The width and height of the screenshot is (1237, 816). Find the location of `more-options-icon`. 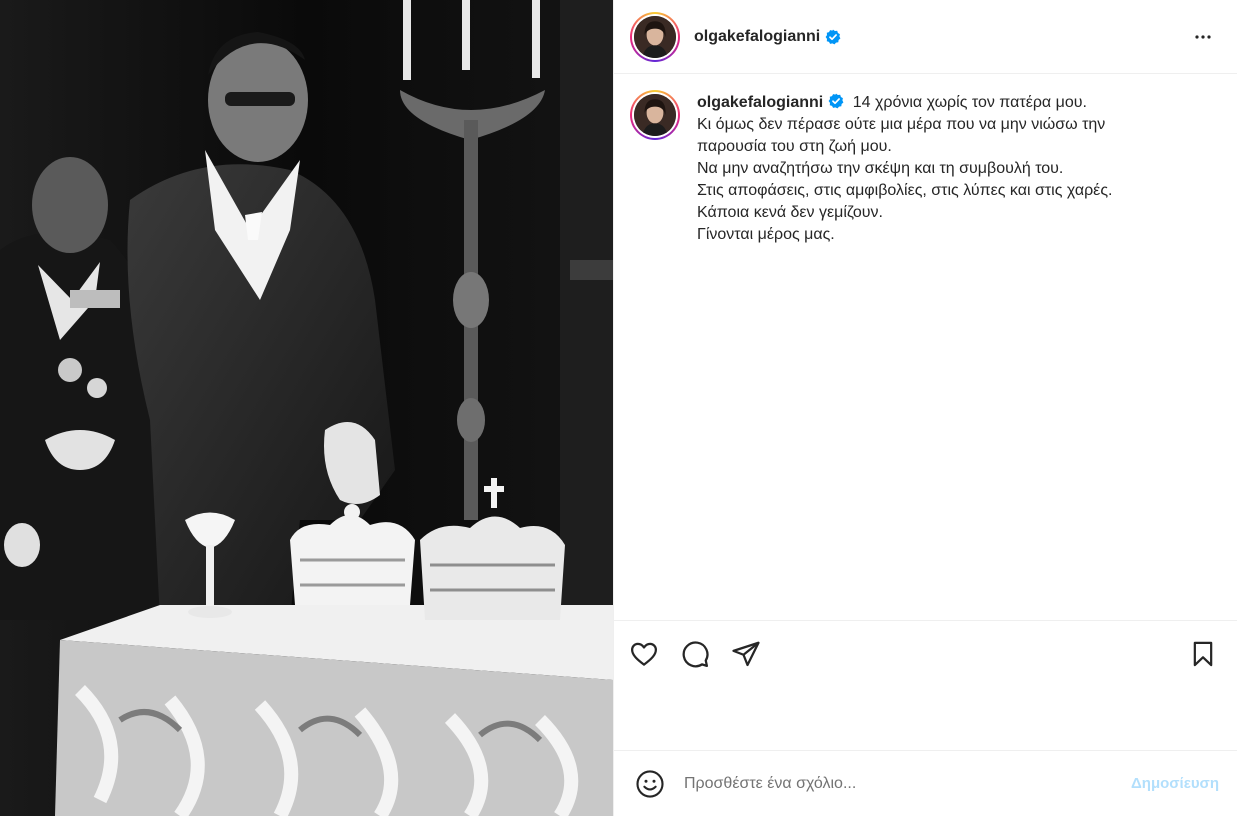

more-options-icon is located at coordinates (1203, 37).